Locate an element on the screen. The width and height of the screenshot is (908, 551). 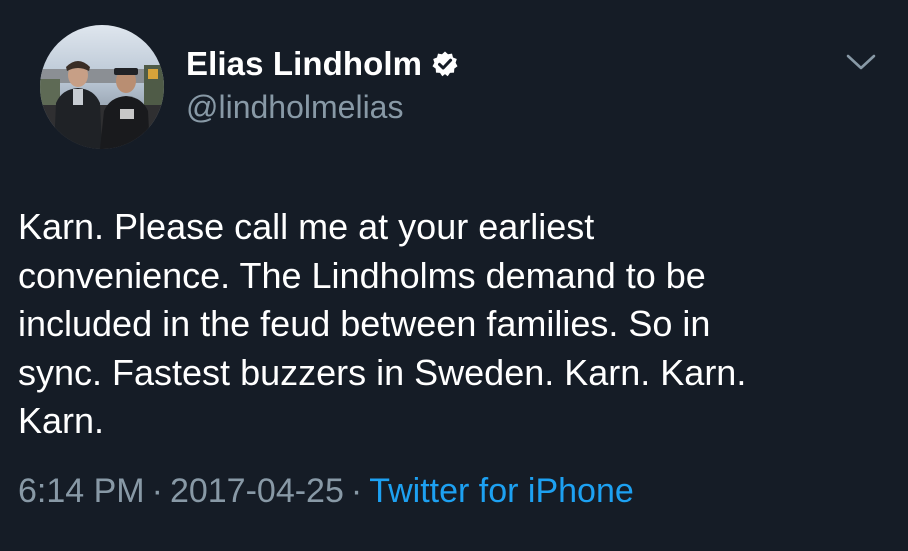
chevron-down-icon is located at coordinates (861, 62).